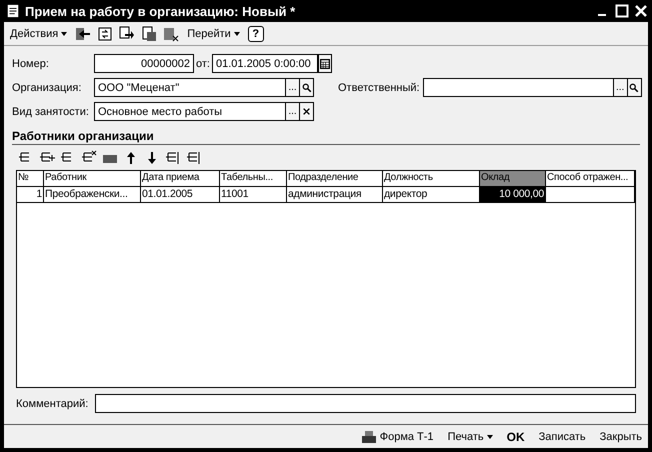 This screenshot has width=652, height=452. I want to click on table-cell: 11001, so click(253, 194).